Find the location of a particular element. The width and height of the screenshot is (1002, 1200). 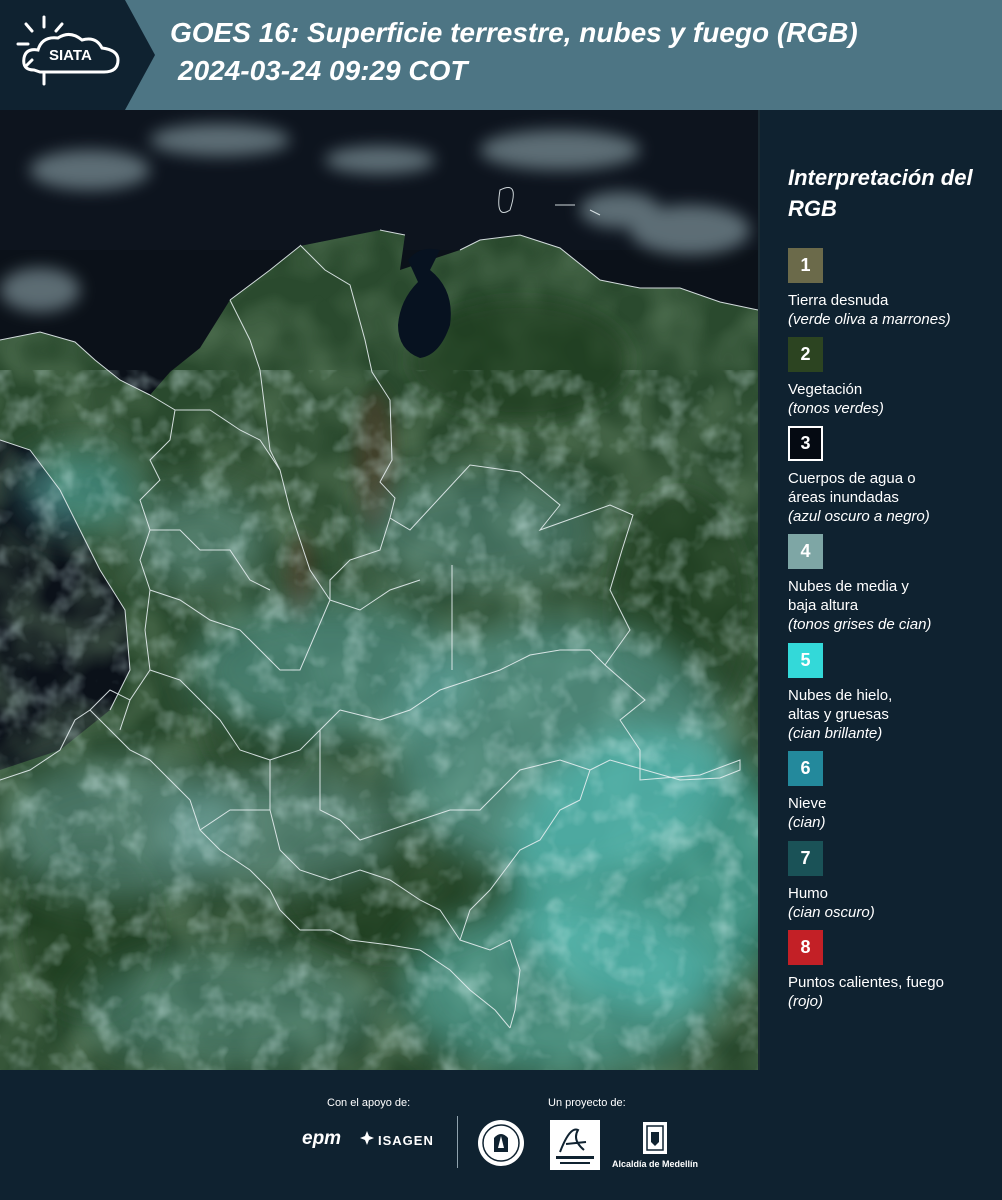

legend-label-4: Nubes de media y baja altura is located at coordinates (848, 596).